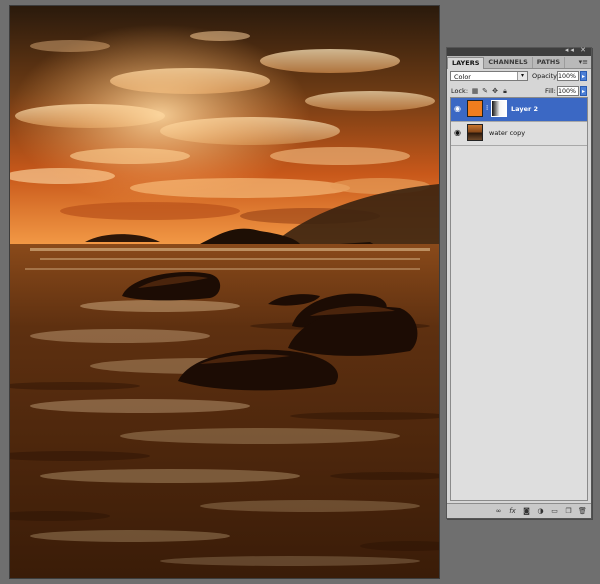  I want to click on blend-mode-select: Color ▾, so click(489, 76).